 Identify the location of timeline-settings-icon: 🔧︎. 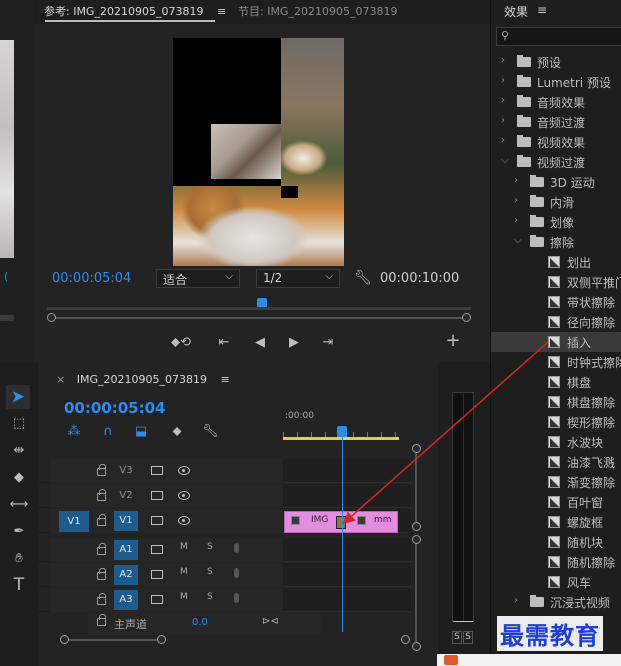
(210, 432).